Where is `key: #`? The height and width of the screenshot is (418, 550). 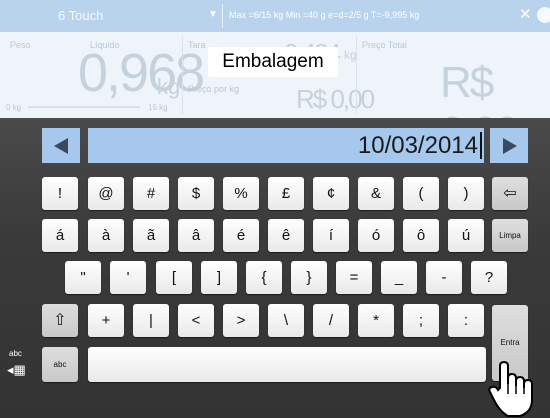 key: # is located at coordinates (151, 193).